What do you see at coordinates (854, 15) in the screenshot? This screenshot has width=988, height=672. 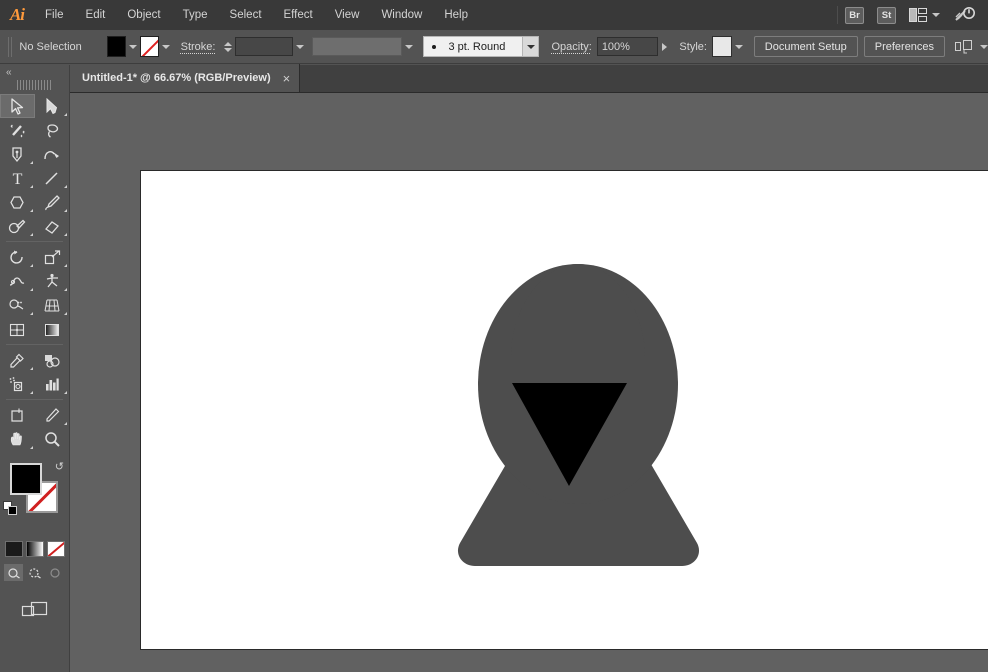 I see `bridge-button: Br` at bounding box center [854, 15].